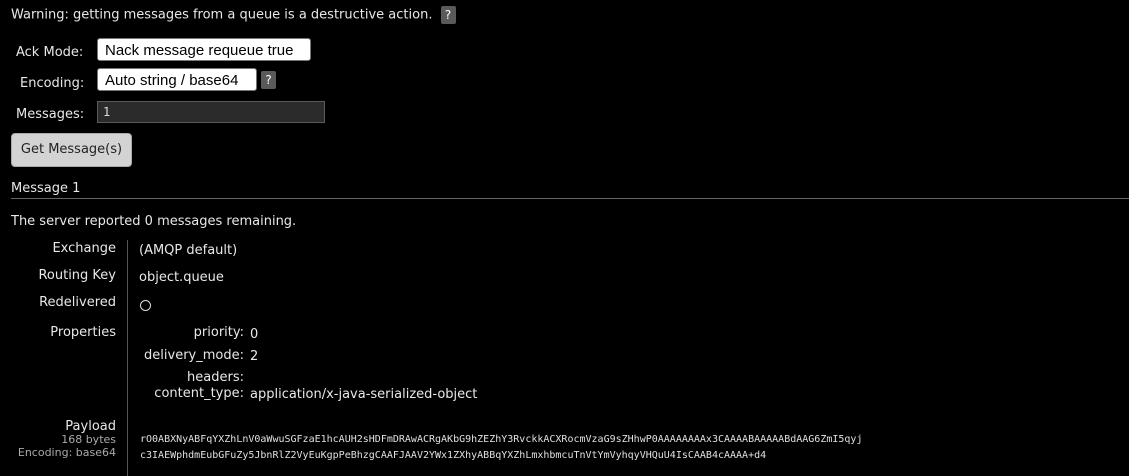 The width and height of the screenshot is (1129, 476). What do you see at coordinates (50, 52) in the screenshot?
I see `ack-mode-label: Ack Mode:` at bounding box center [50, 52].